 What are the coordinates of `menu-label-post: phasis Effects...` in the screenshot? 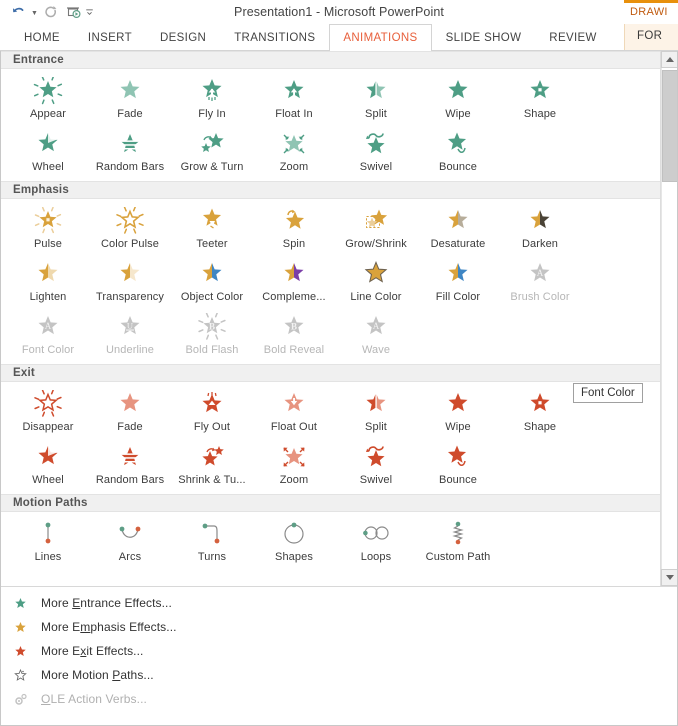 It's located at (133, 627).